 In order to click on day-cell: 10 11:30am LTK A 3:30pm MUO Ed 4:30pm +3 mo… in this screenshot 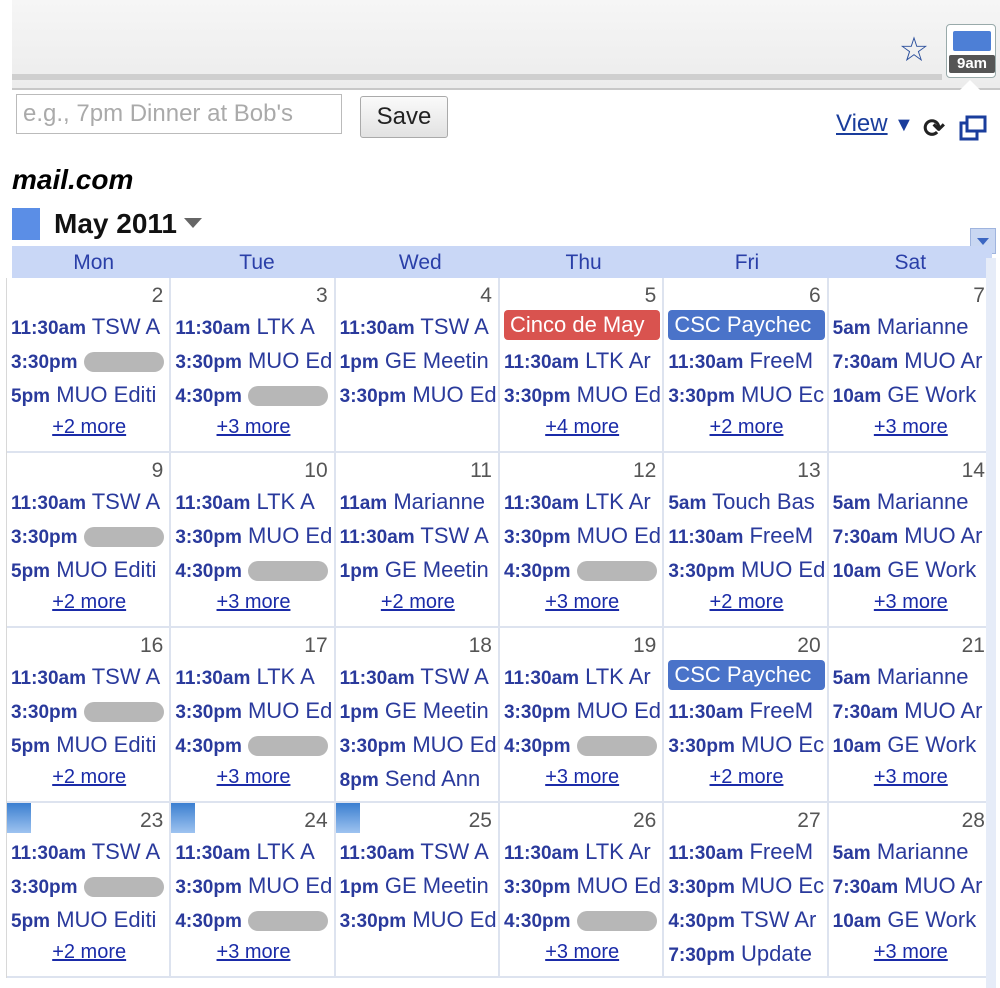, I will do `click(253, 540)`.